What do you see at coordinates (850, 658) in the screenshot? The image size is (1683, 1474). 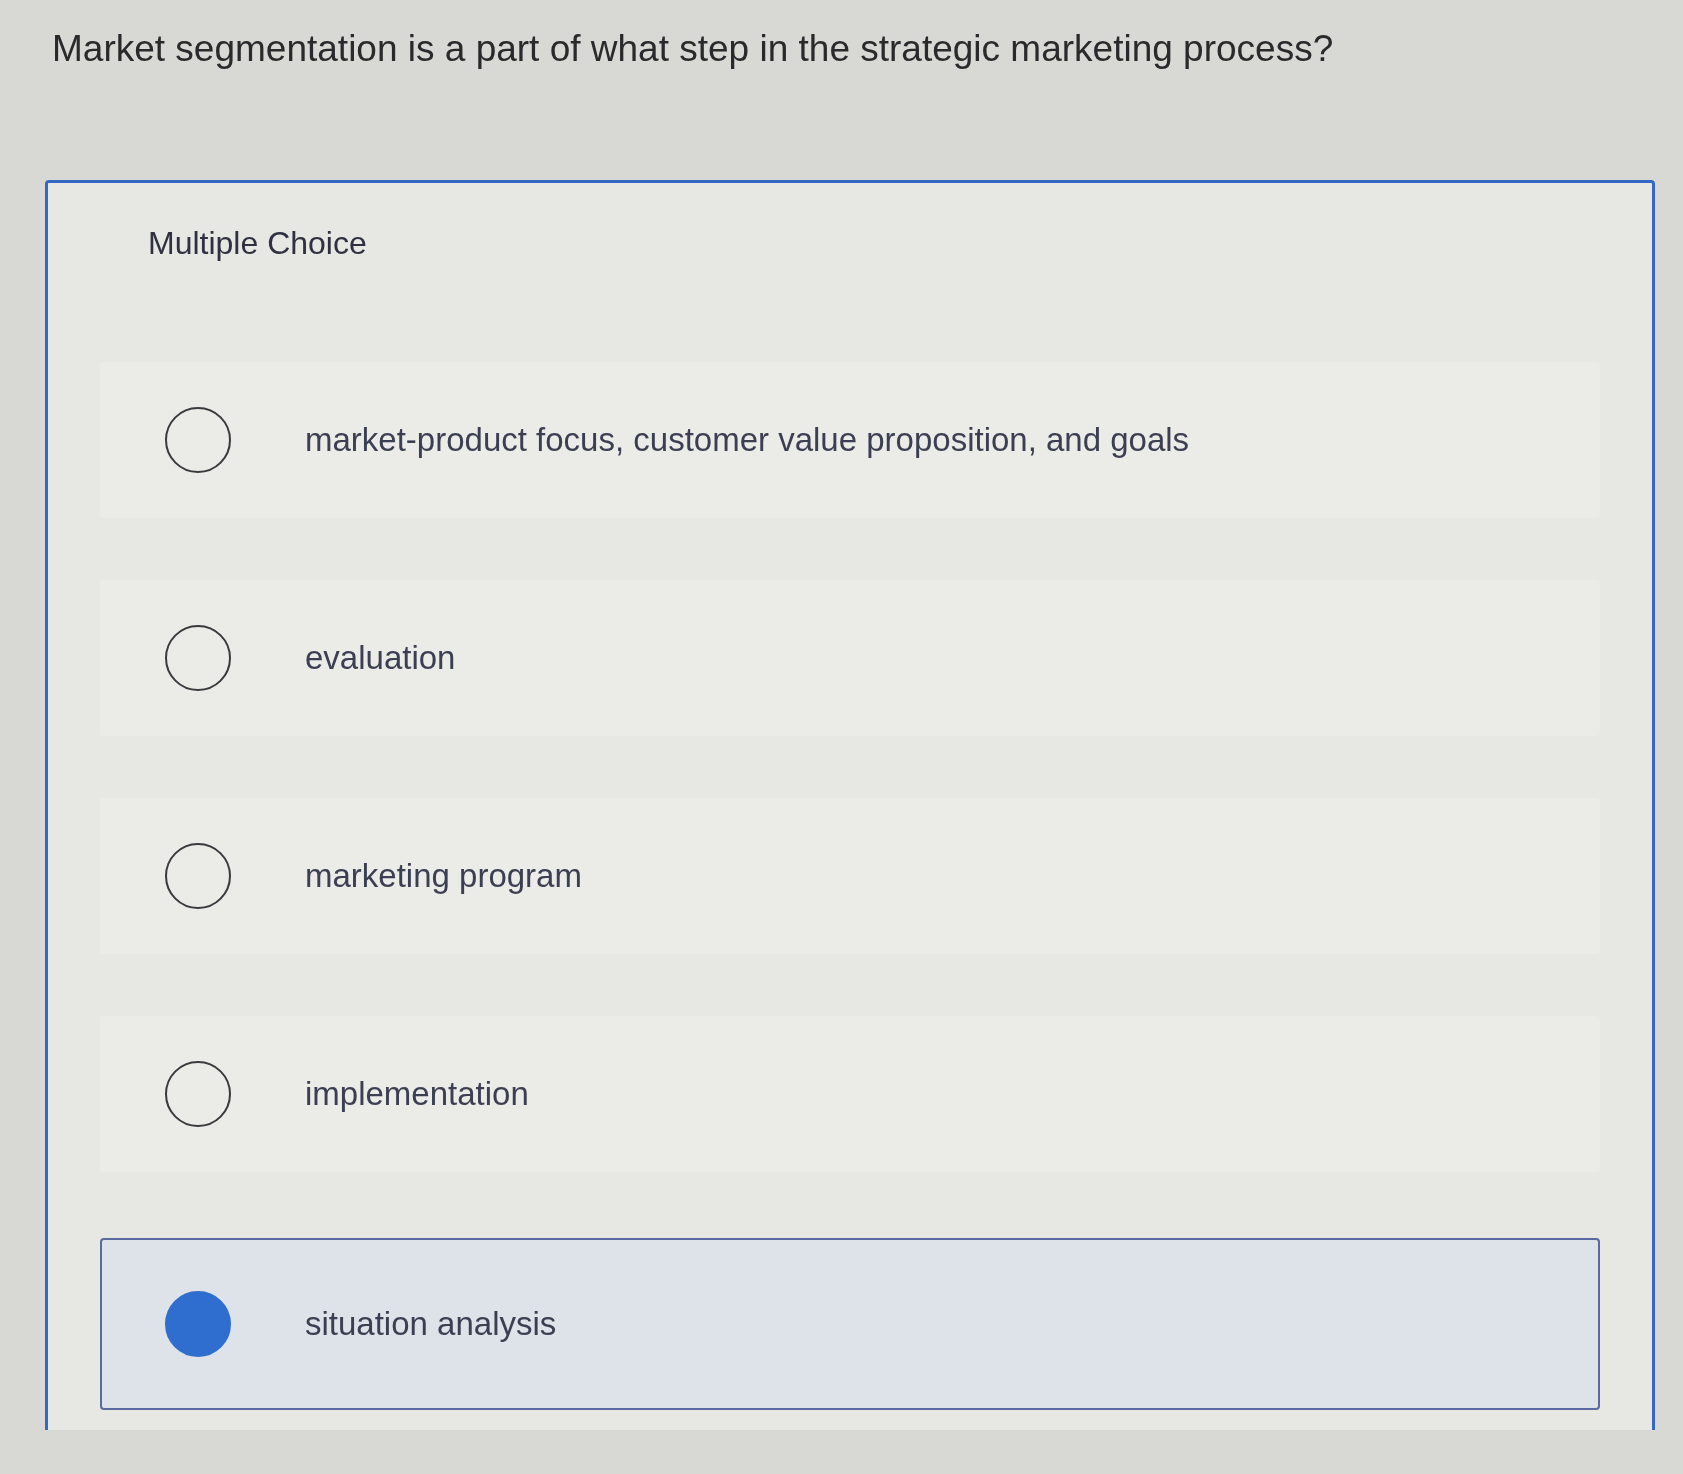 I see `answer-option: evaluation` at bounding box center [850, 658].